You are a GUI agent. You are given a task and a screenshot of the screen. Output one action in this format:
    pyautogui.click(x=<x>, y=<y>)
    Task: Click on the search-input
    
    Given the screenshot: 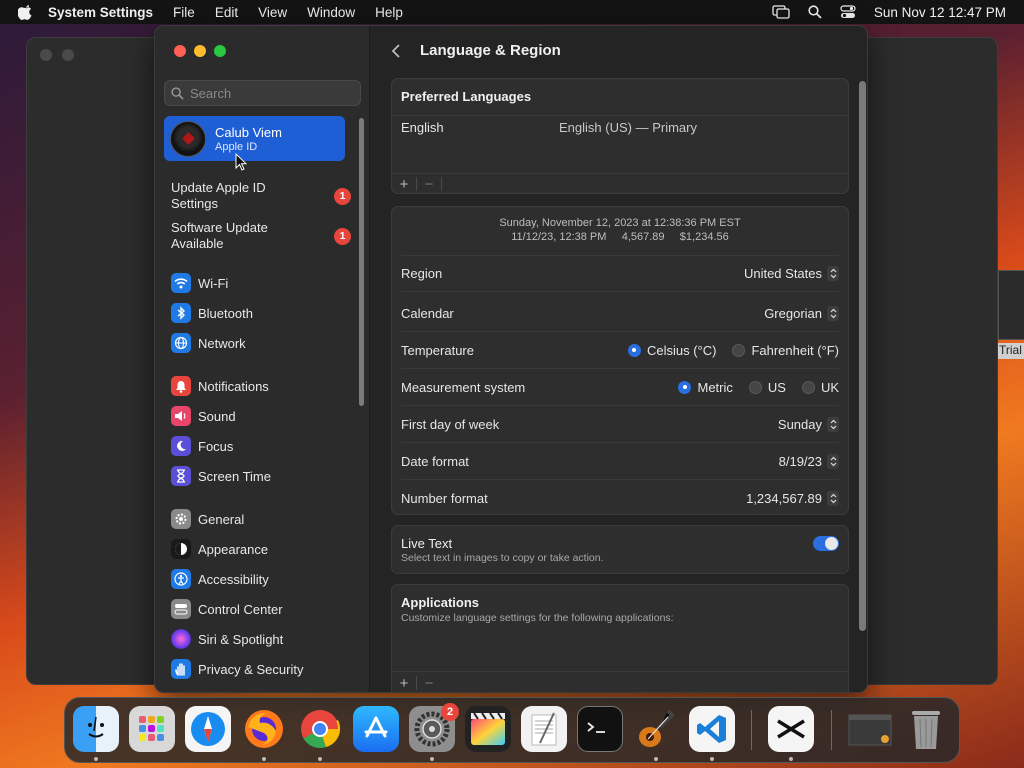 What is the action you would take?
    pyautogui.click(x=270, y=93)
    